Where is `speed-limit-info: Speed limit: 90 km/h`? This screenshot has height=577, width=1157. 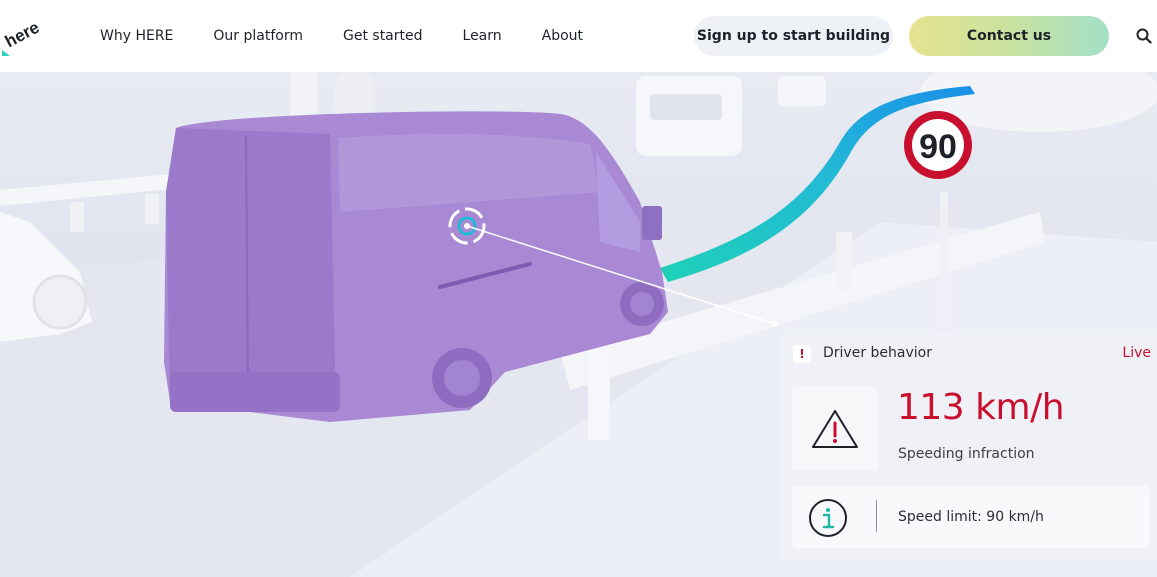
speed-limit-info: Speed limit: 90 km/h is located at coordinates (971, 517).